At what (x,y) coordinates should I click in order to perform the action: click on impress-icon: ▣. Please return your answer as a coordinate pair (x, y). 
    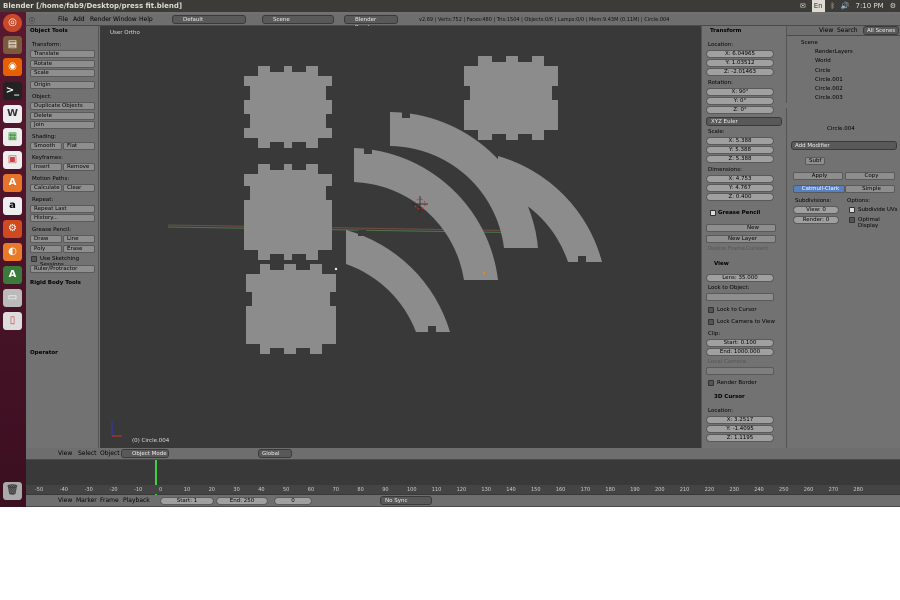
    Looking at the image, I should click on (12, 160).